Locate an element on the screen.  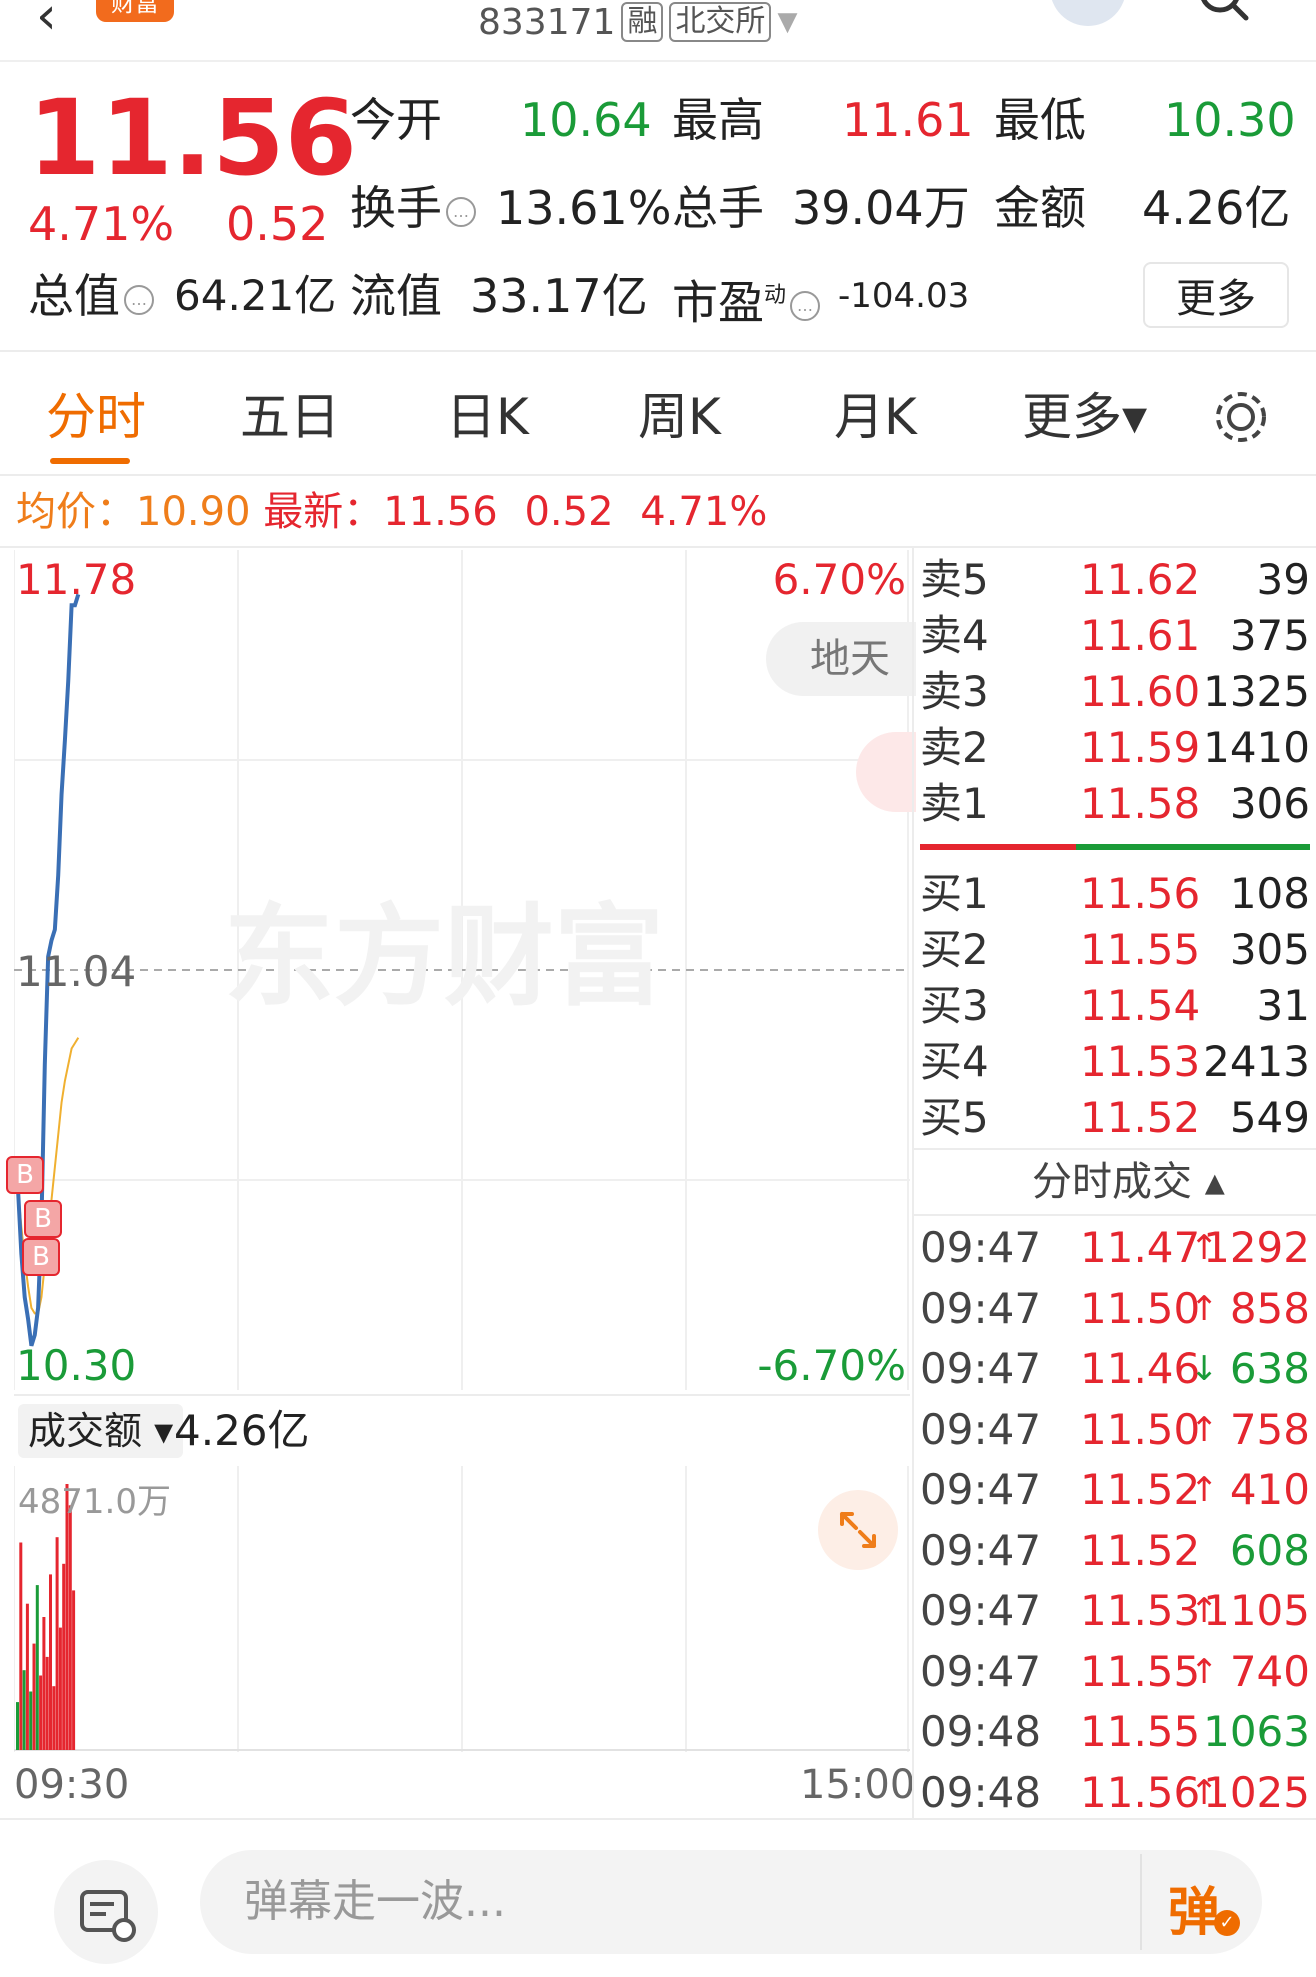
tick-price: 11.55 is located at coordinates (1140, 1731).